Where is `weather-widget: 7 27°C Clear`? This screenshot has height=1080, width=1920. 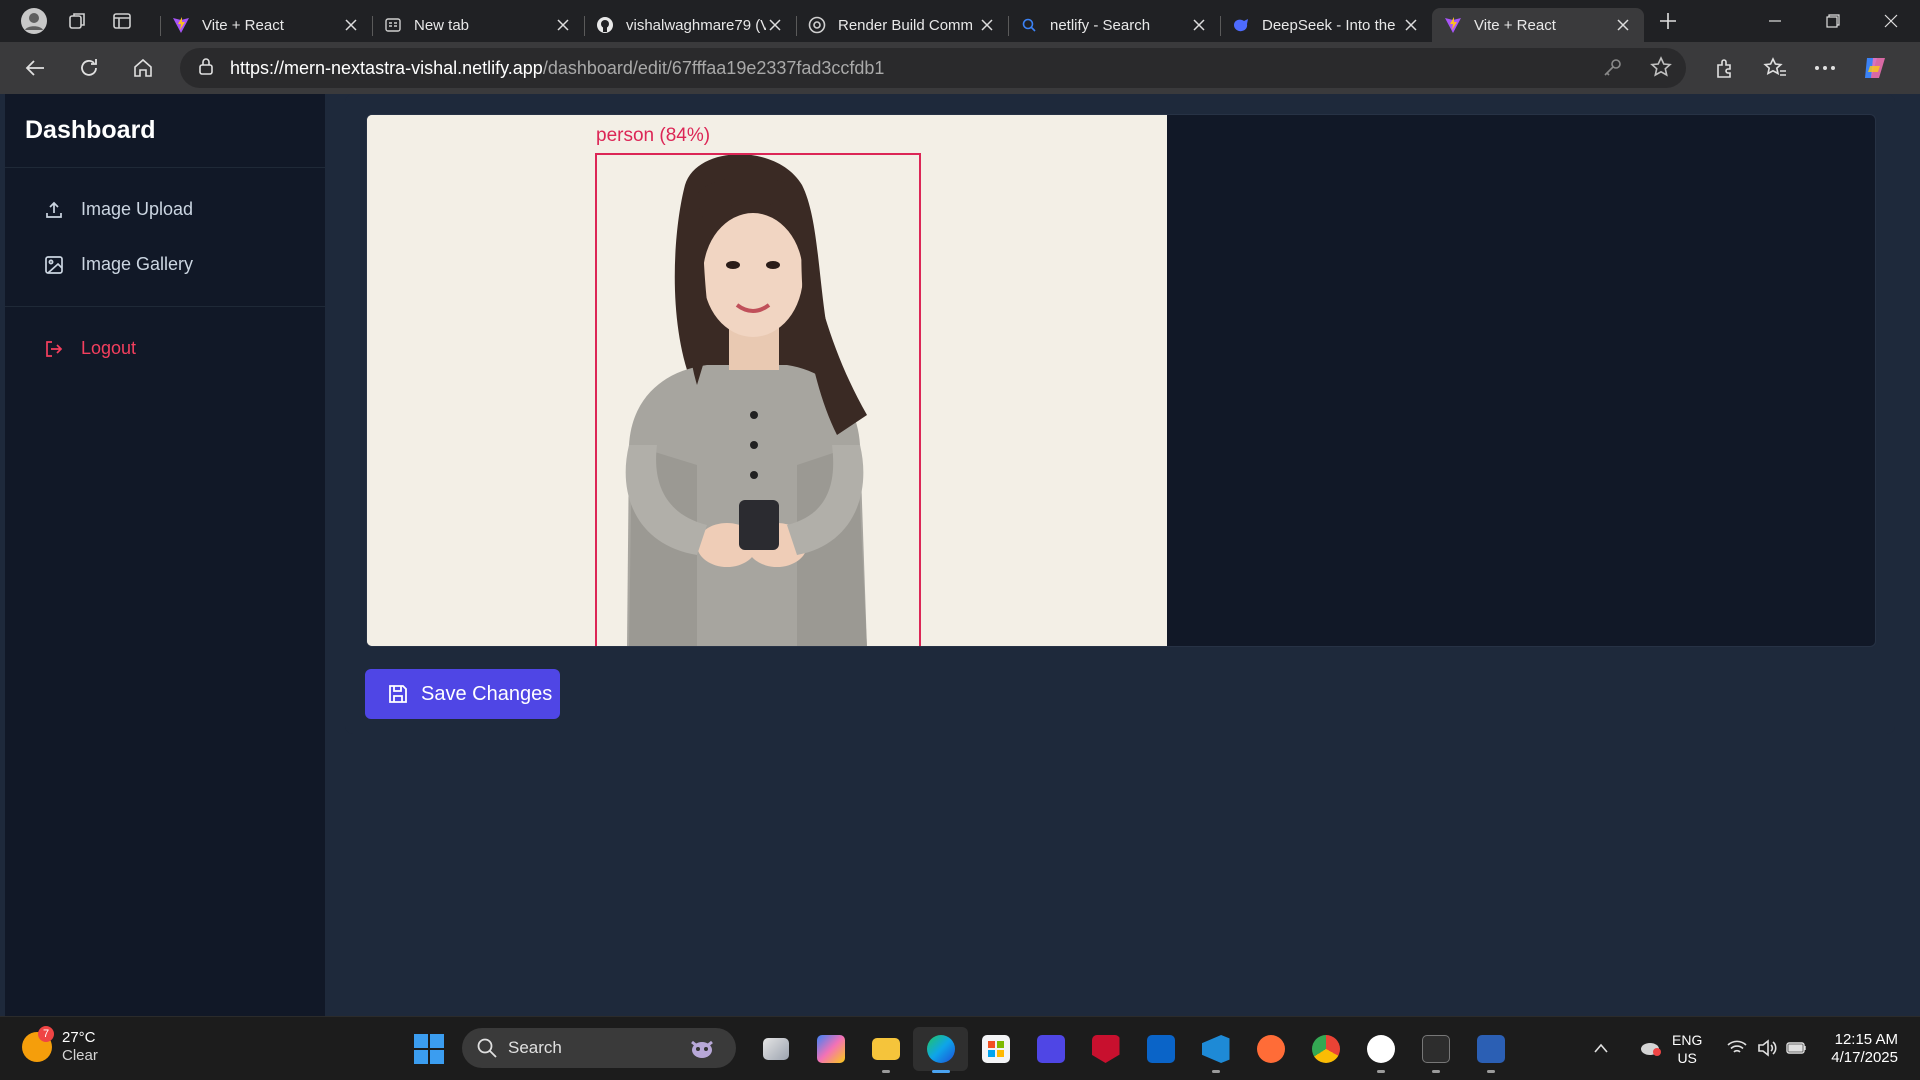 weather-widget: 7 27°C Clear is located at coordinates (60, 1045).